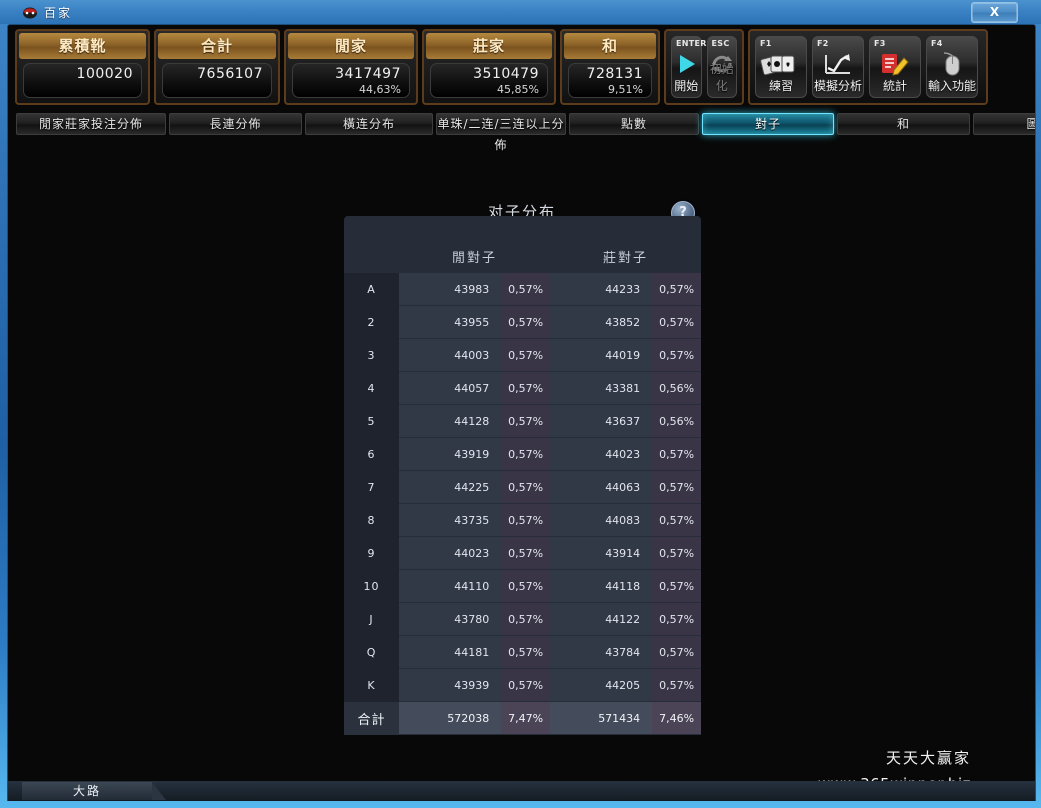 This screenshot has width=1041, height=808. What do you see at coordinates (450, 553) in the screenshot?
I see `player-count: 44023` at bounding box center [450, 553].